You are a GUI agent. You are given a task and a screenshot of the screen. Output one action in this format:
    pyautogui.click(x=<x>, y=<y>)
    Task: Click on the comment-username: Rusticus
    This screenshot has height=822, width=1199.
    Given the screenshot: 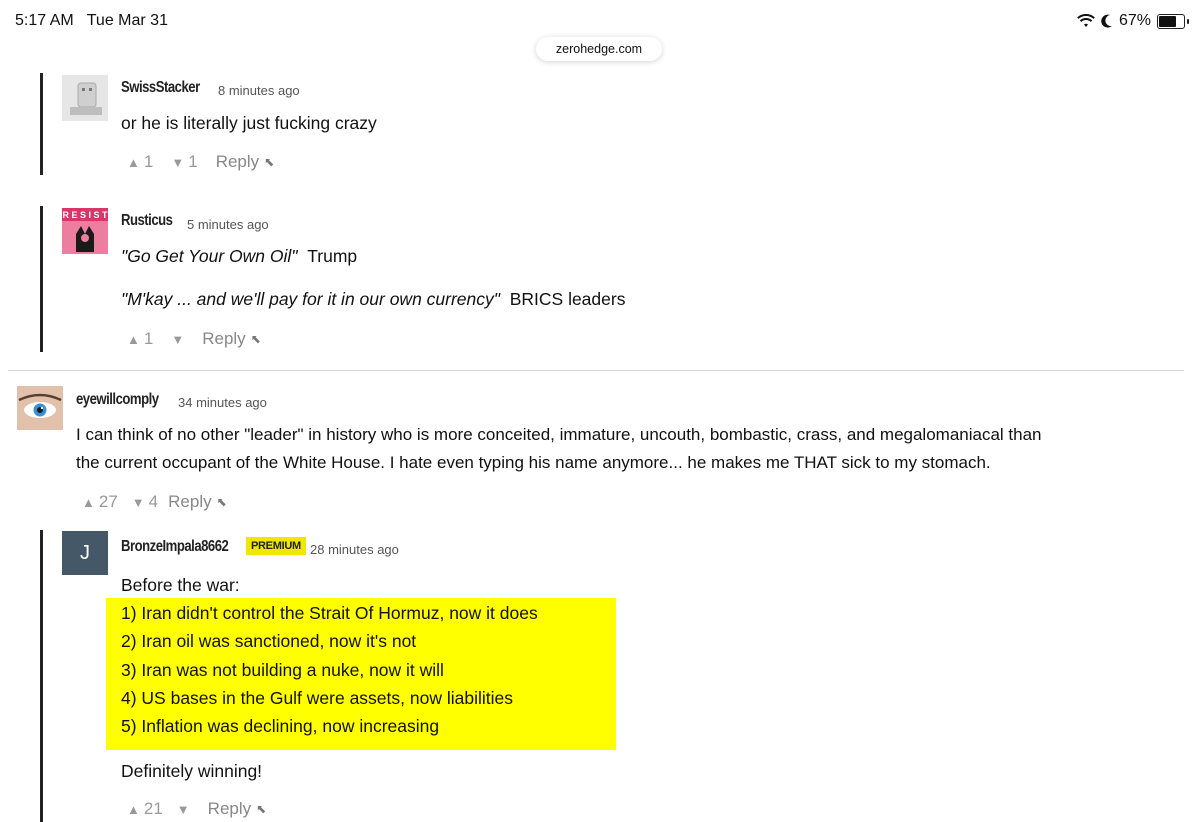 What is the action you would take?
    pyautogui.click(x=147, y=221)
    